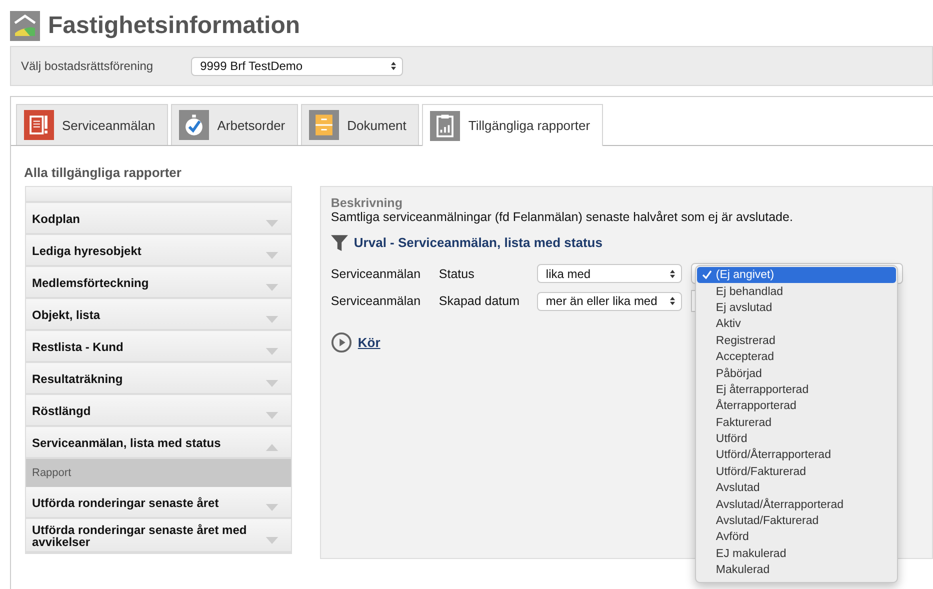 Image resolution: width=933 pixels, height=589 pixels. What do you see at coordinates (487, 273) in the screenshot?
I see `criterion-field: Status` at bounding box center [487, 273].